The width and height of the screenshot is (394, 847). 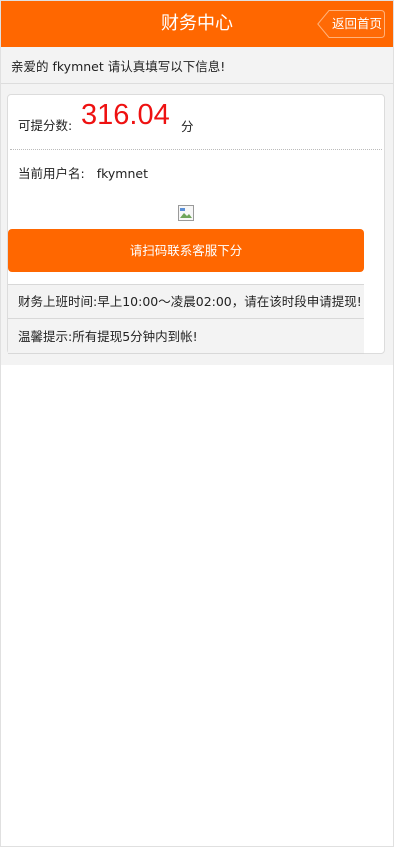 What do you see at coordinates (186, 336) in the screenshot?
I see `withdraw-tip-notice: 温馨提示:所有提现5分钟内到帐!` at bounding box center [186, 336].